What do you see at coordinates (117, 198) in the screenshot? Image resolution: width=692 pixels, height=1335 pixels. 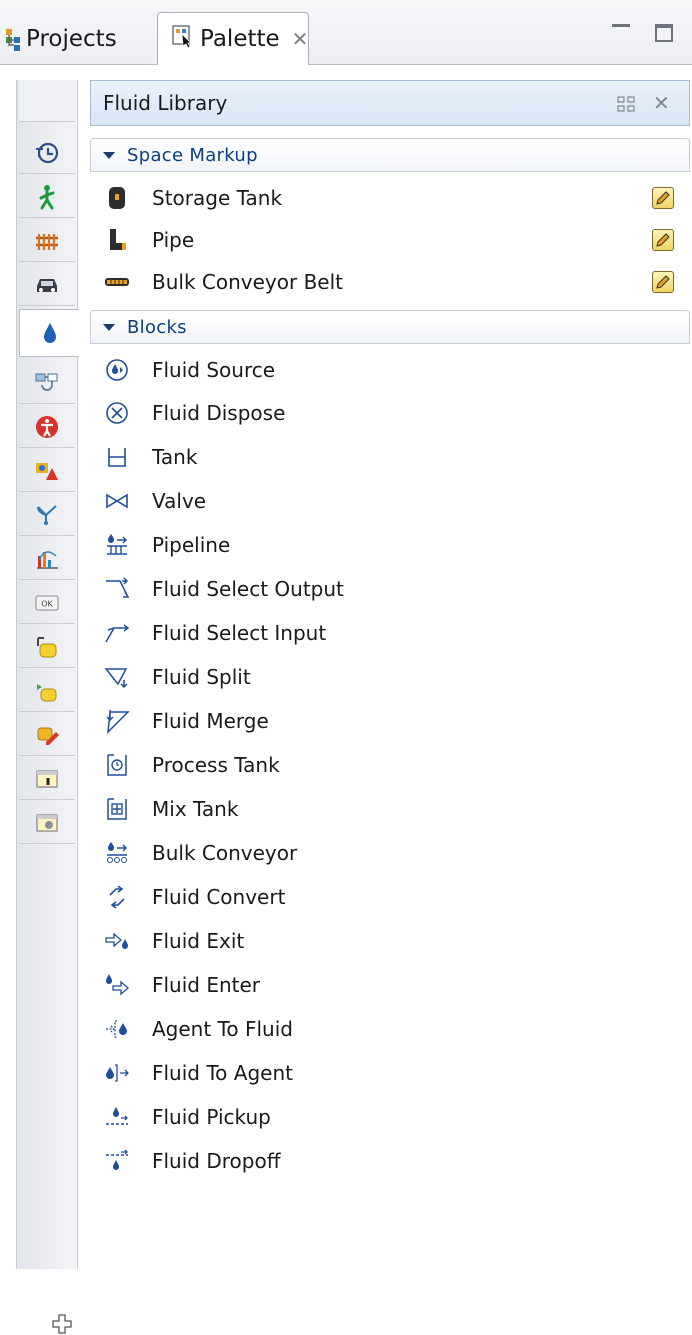 I see `storage-tank-icon` at bounding box center [117, 198].